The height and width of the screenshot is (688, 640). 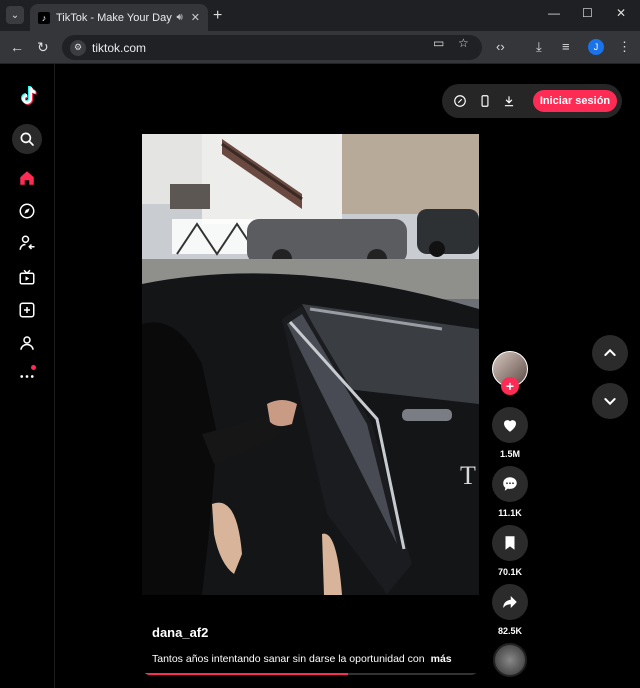 I want to click on chevron-down-icon, so click(x=610, y=402).